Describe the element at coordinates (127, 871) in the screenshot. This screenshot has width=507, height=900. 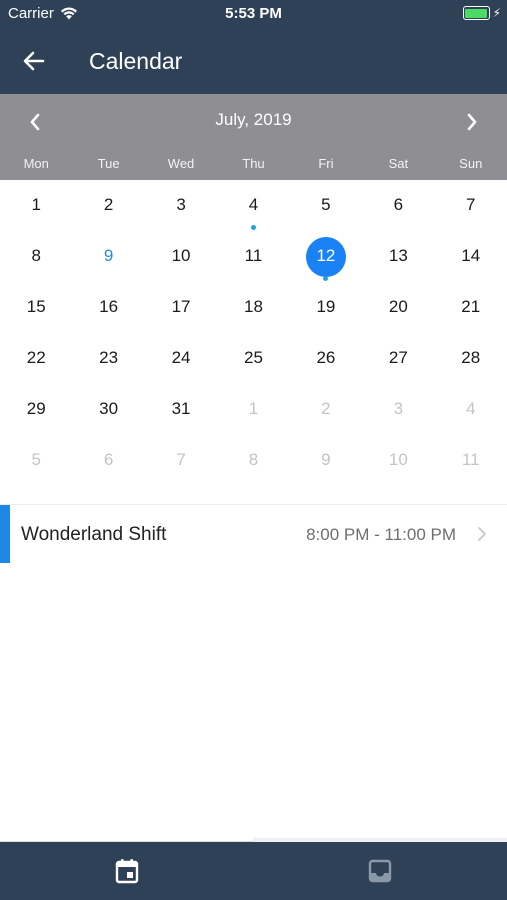
I see `tab-calendar` at that location.